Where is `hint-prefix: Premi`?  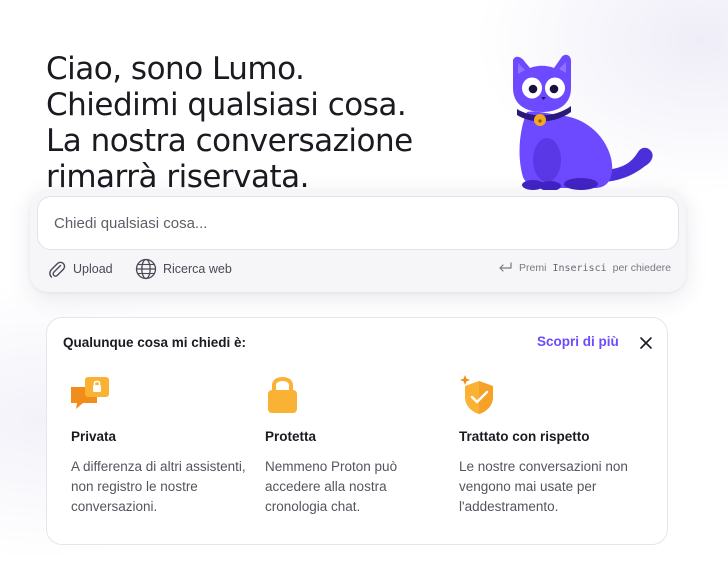 hint-prefix: Premi is located at coordinates (533, 268).